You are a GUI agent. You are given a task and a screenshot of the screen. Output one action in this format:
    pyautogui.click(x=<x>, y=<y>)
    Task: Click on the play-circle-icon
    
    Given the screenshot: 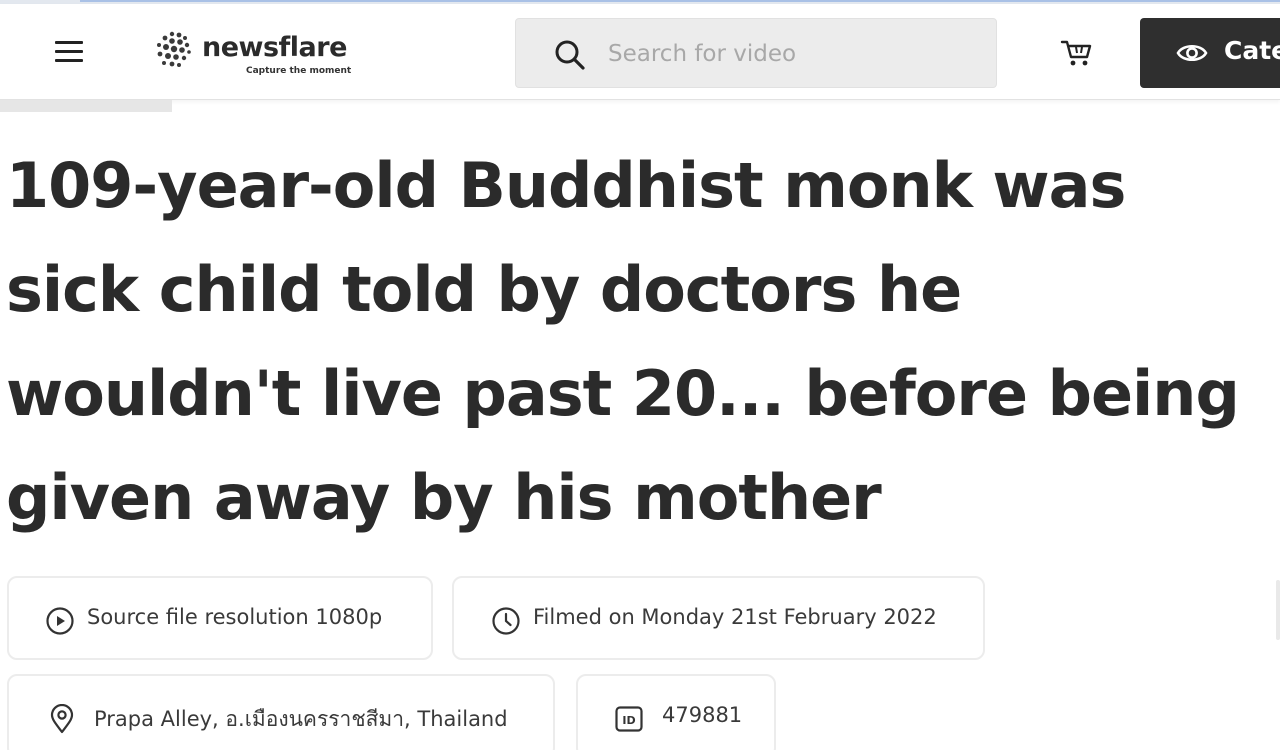 What is the action you would take?
    pyautogui.click(x=60, y=621)
    